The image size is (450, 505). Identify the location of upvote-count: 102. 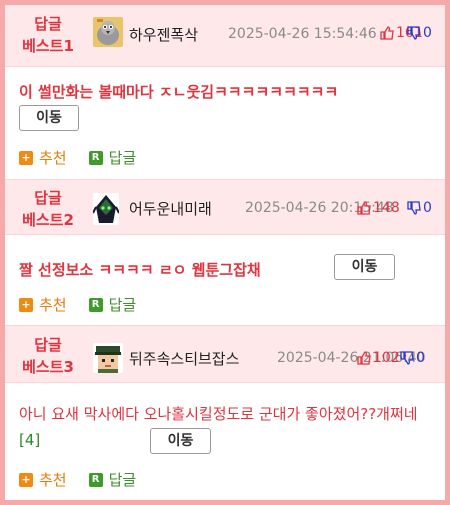
(378, 358).